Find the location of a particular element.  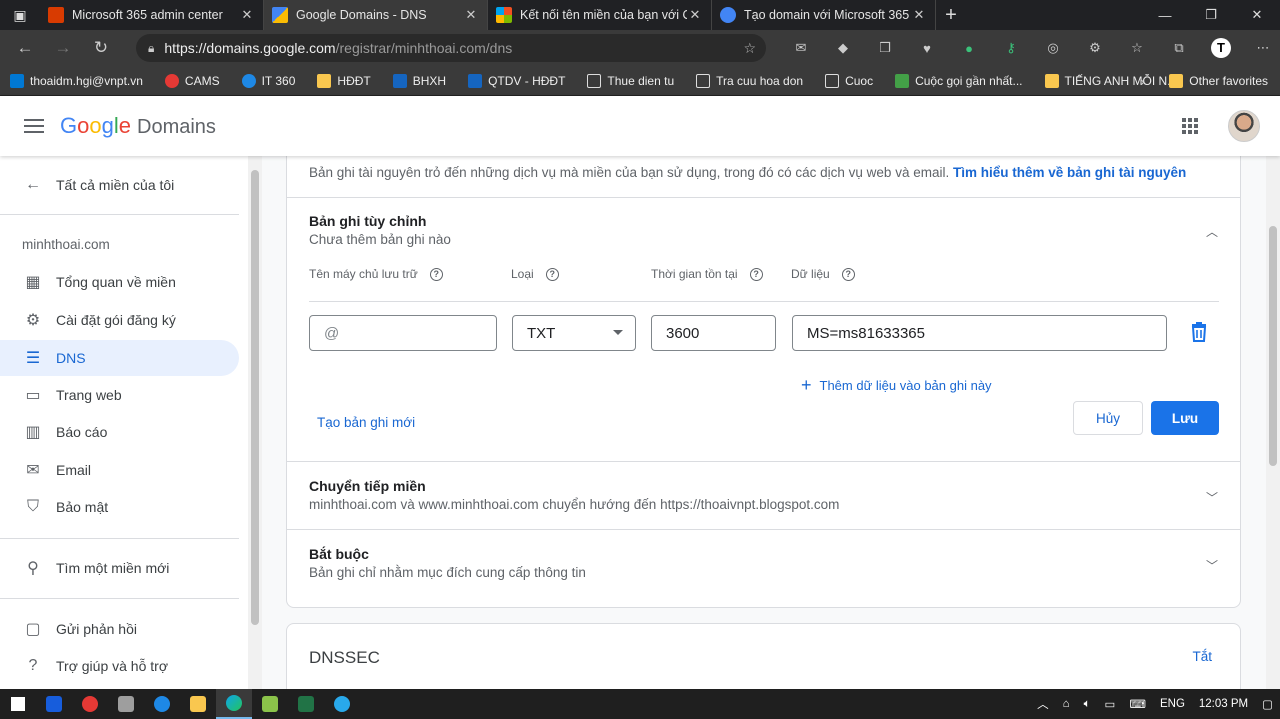

tab-connect-domain: Kết nối tên miền của bạn với Of ✕ is located at coordinates (600, 15).